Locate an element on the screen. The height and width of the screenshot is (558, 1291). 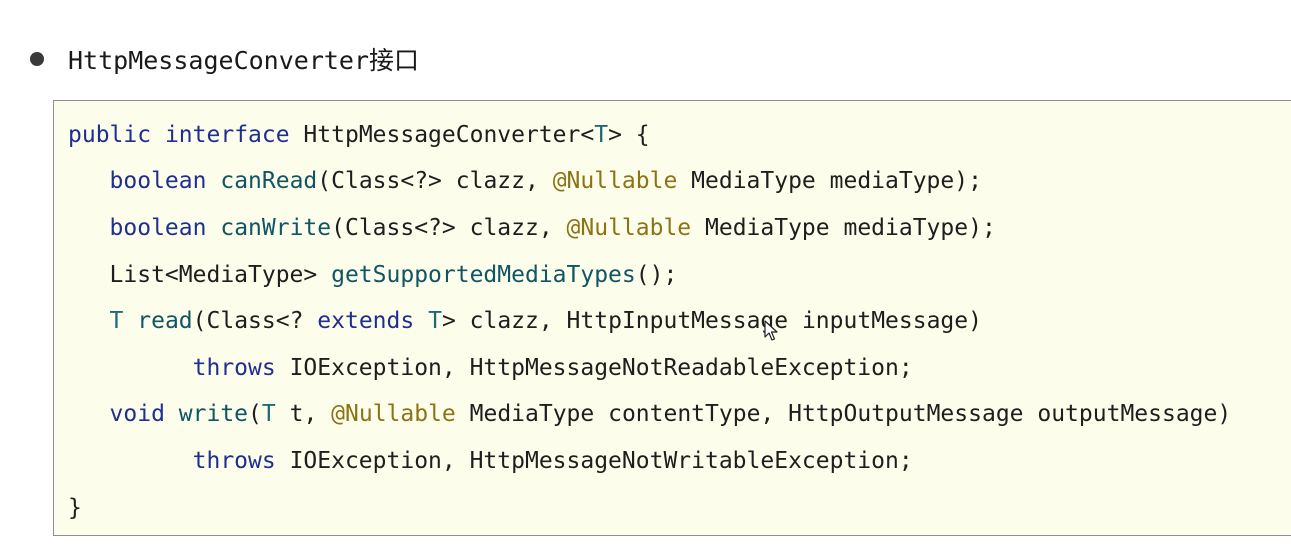
code-token: interface is located at coordinates (227, 135).